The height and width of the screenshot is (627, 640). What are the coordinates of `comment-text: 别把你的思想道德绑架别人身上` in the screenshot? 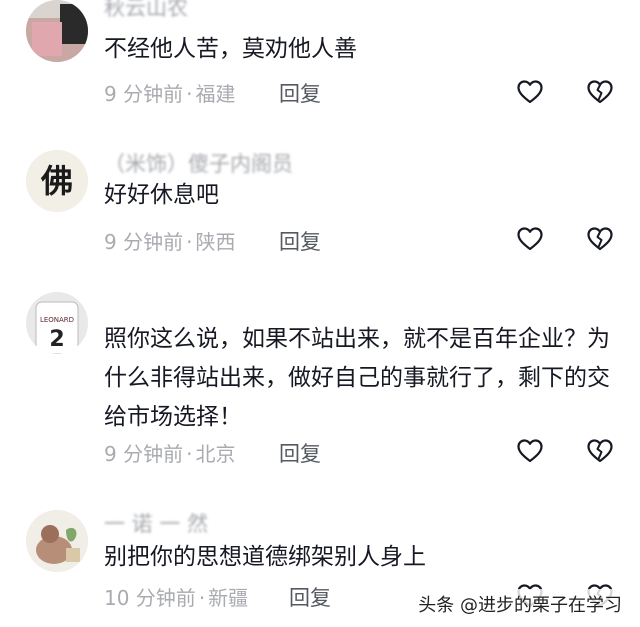 It's located at (265, 557).